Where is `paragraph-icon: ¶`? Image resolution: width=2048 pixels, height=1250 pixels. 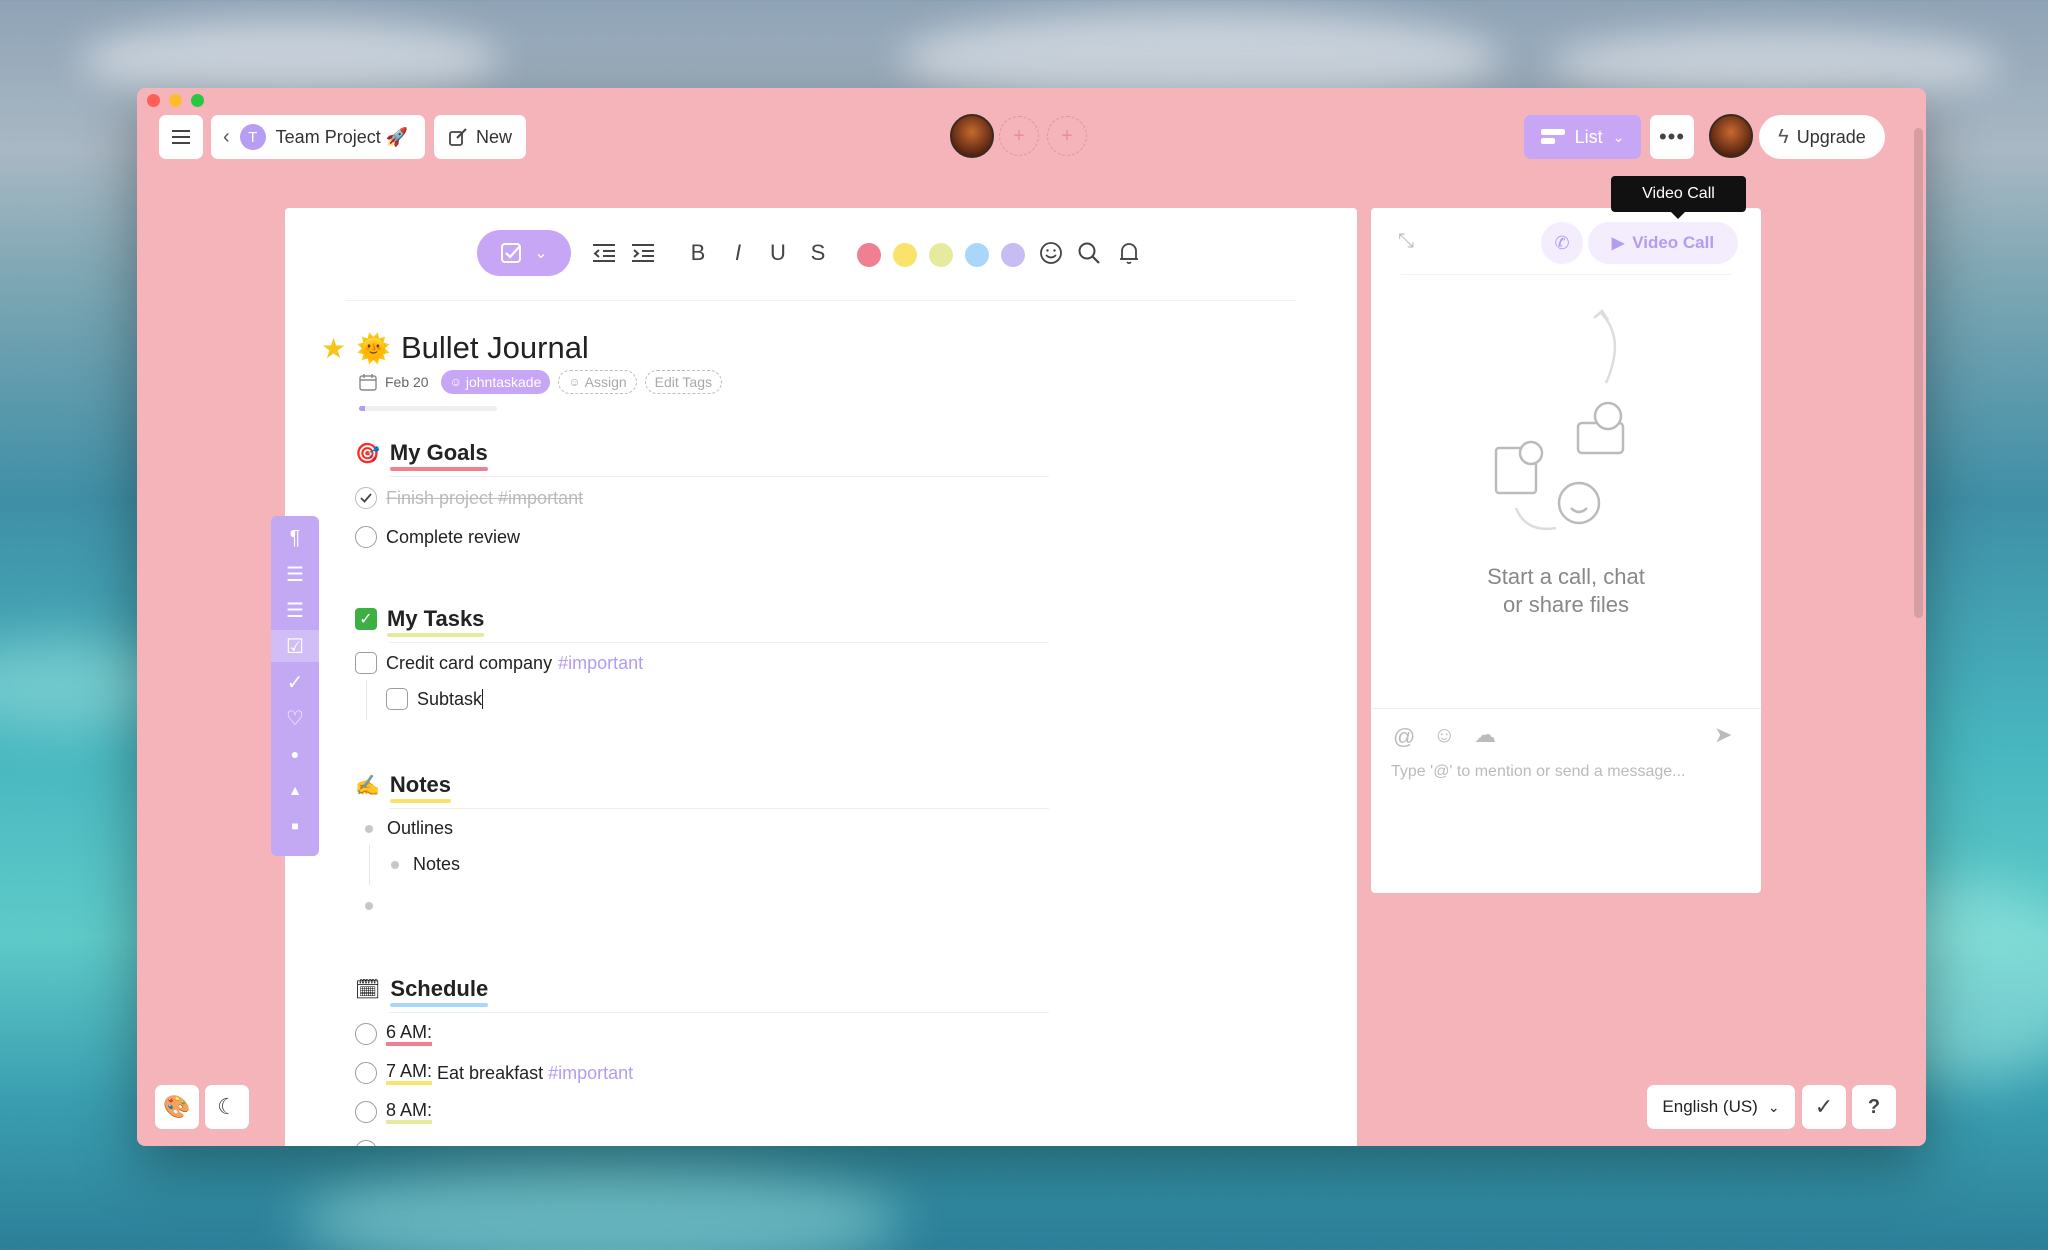
paragraph-icon: ¶ is located at coordinates (295, 538).